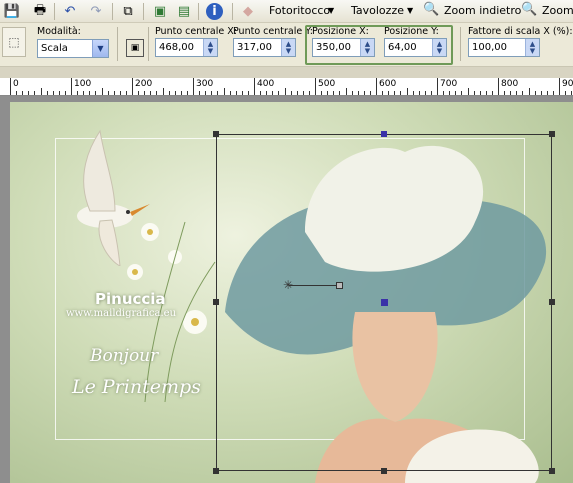 The image size is (573, 483). What do you see at coordinates (327, 84) in the screenshot?
I see `ruler-label: 500` at bounding box center [327, 84].